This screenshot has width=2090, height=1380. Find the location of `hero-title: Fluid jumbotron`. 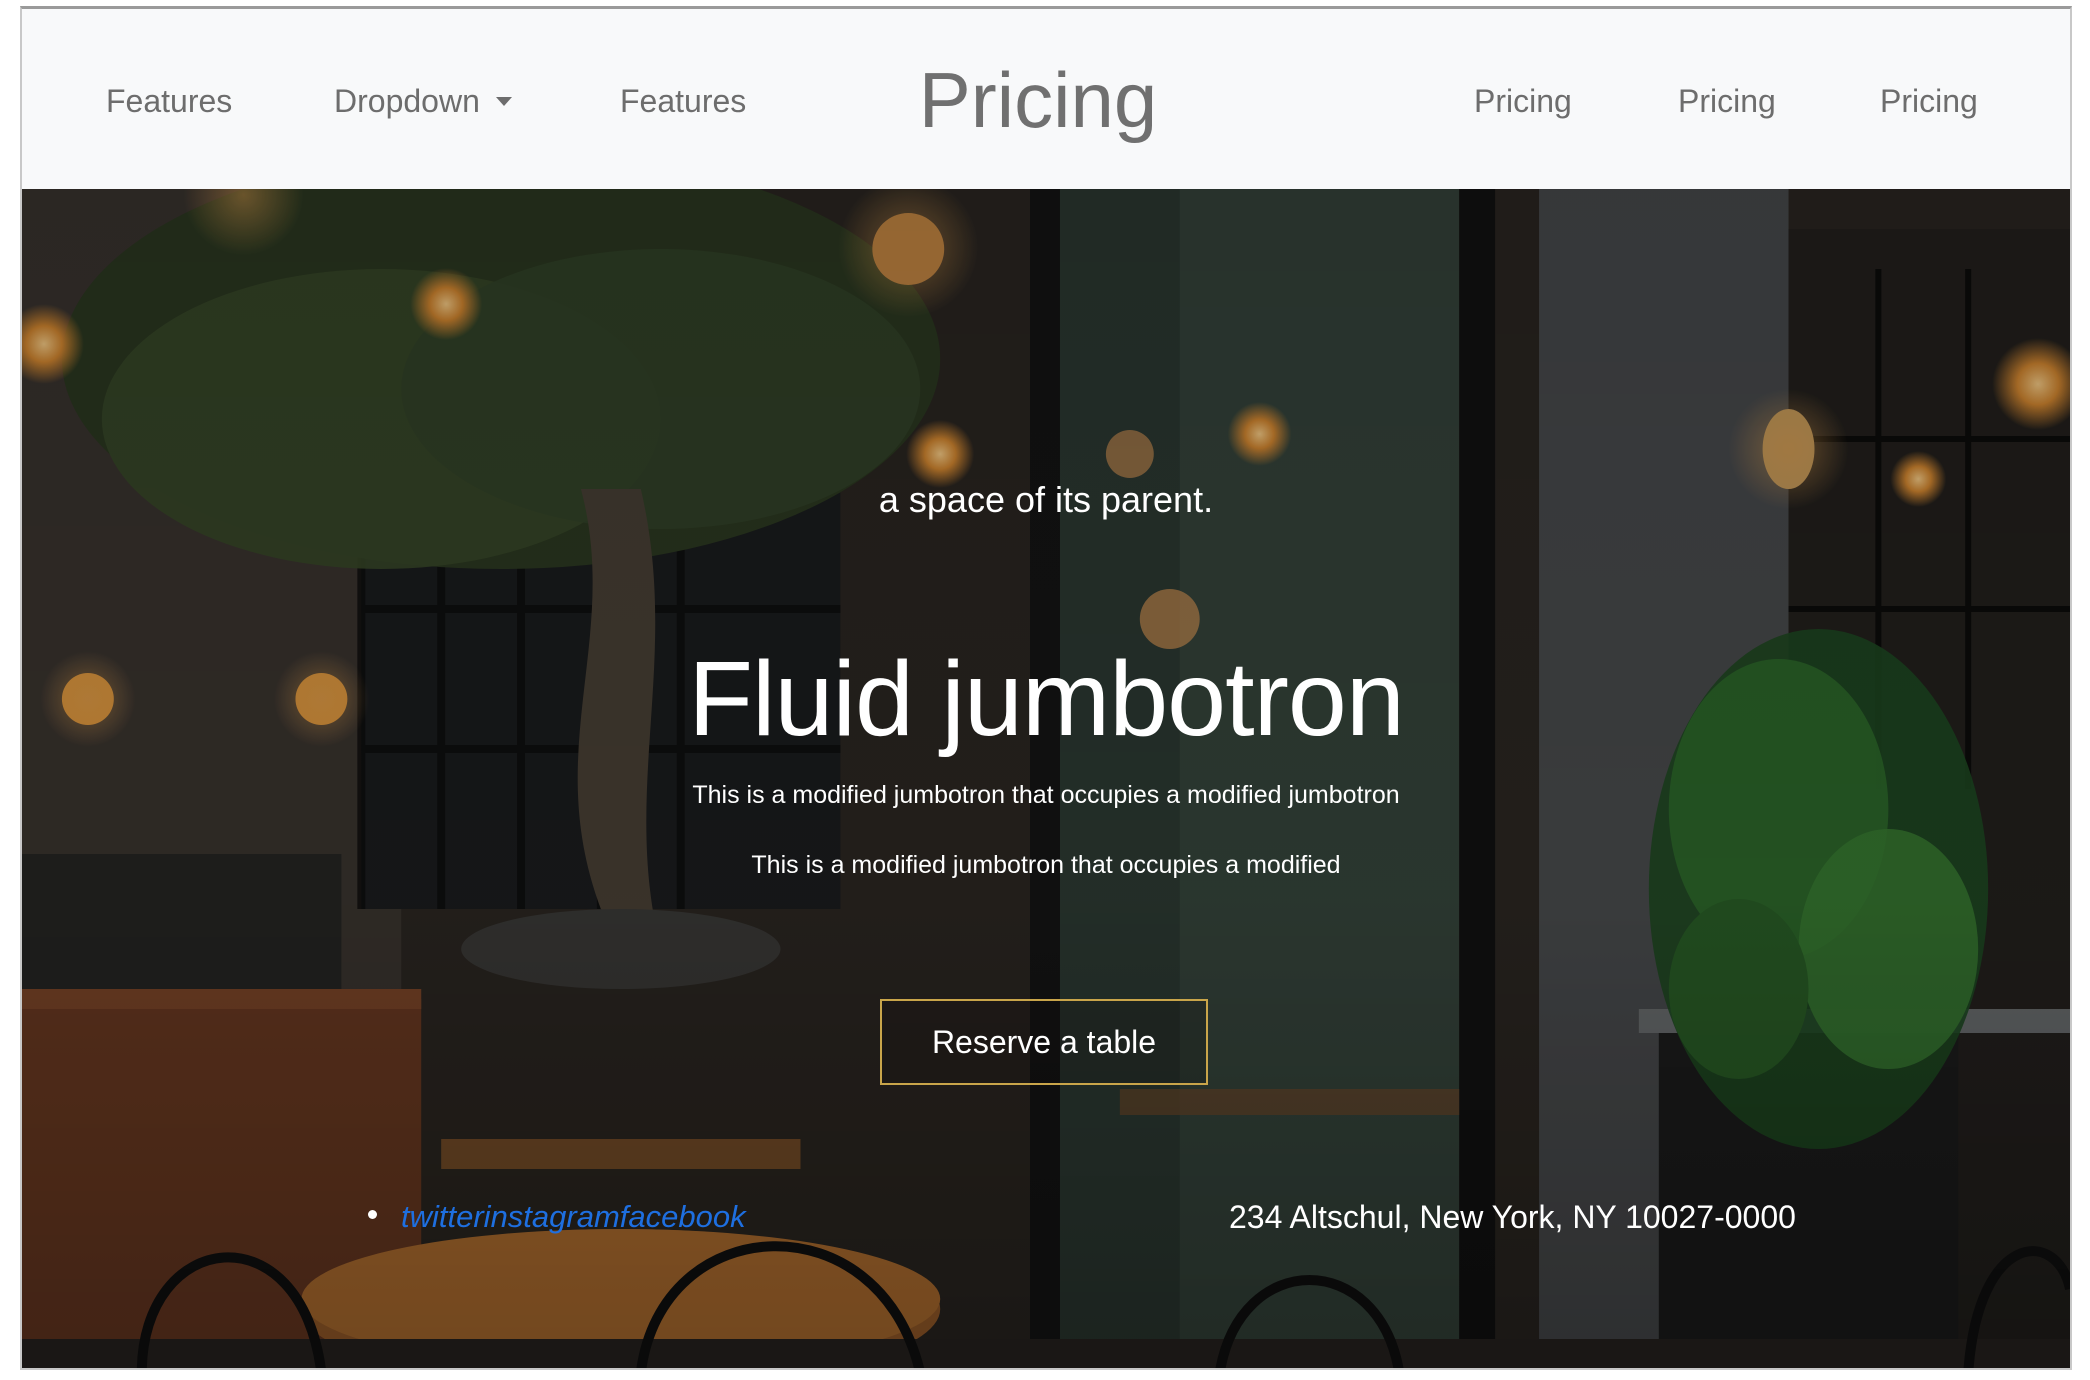

hero-title: Fluid jumbotron is located at coordinates (1046, 699).